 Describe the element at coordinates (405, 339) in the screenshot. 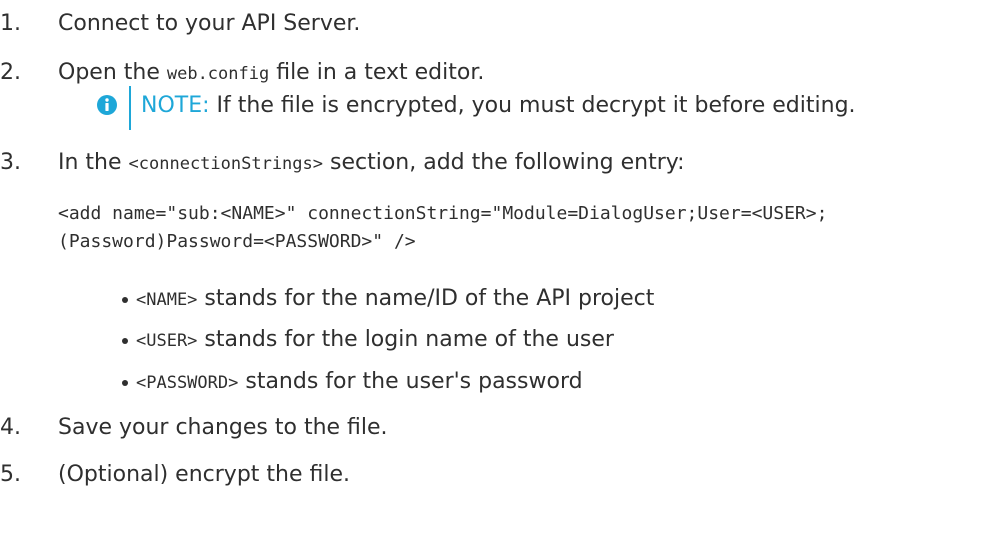

I see `bullet-text: stands for the login name of the user` at that location.